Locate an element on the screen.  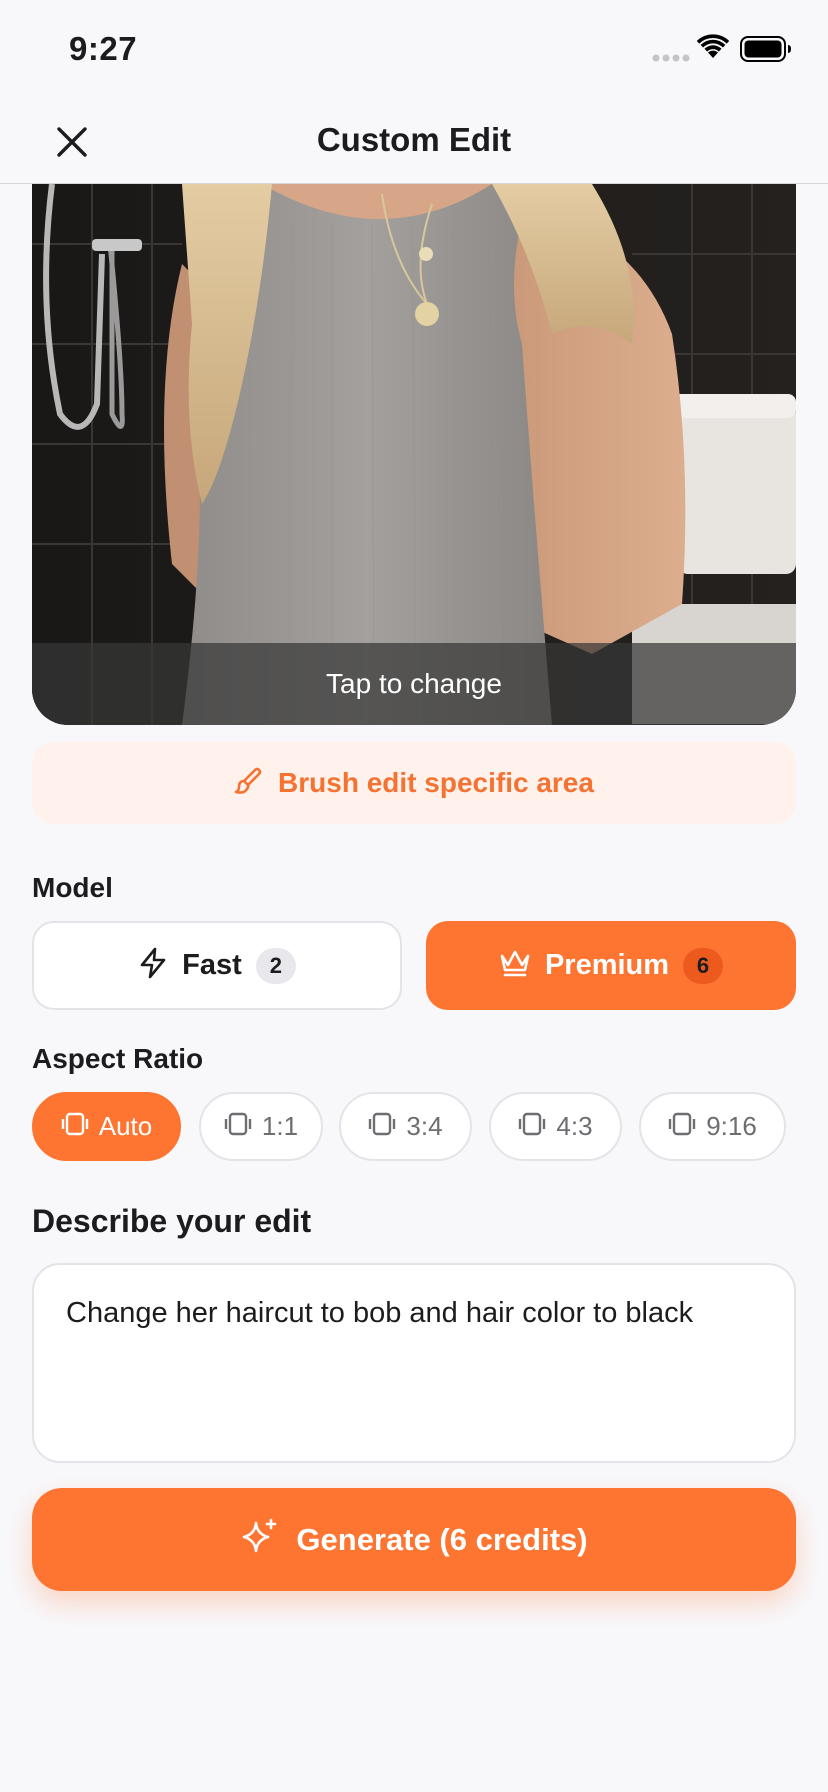
generate-button: Generate (6 credits) is located at coordinates (414, 1539).